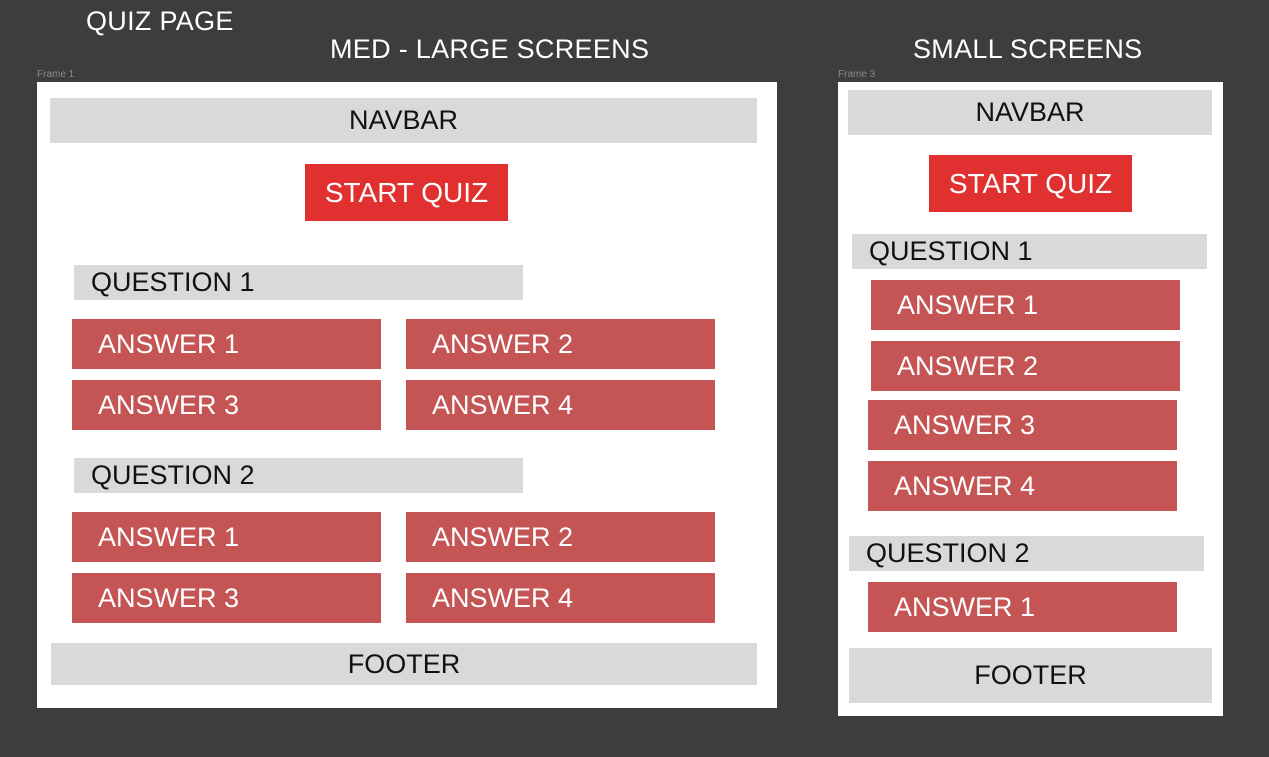  Describe the element at coordinates (560, 598) in the screenshot. I see `large-q2-answer-4-button: ANSWER 4` at that location.